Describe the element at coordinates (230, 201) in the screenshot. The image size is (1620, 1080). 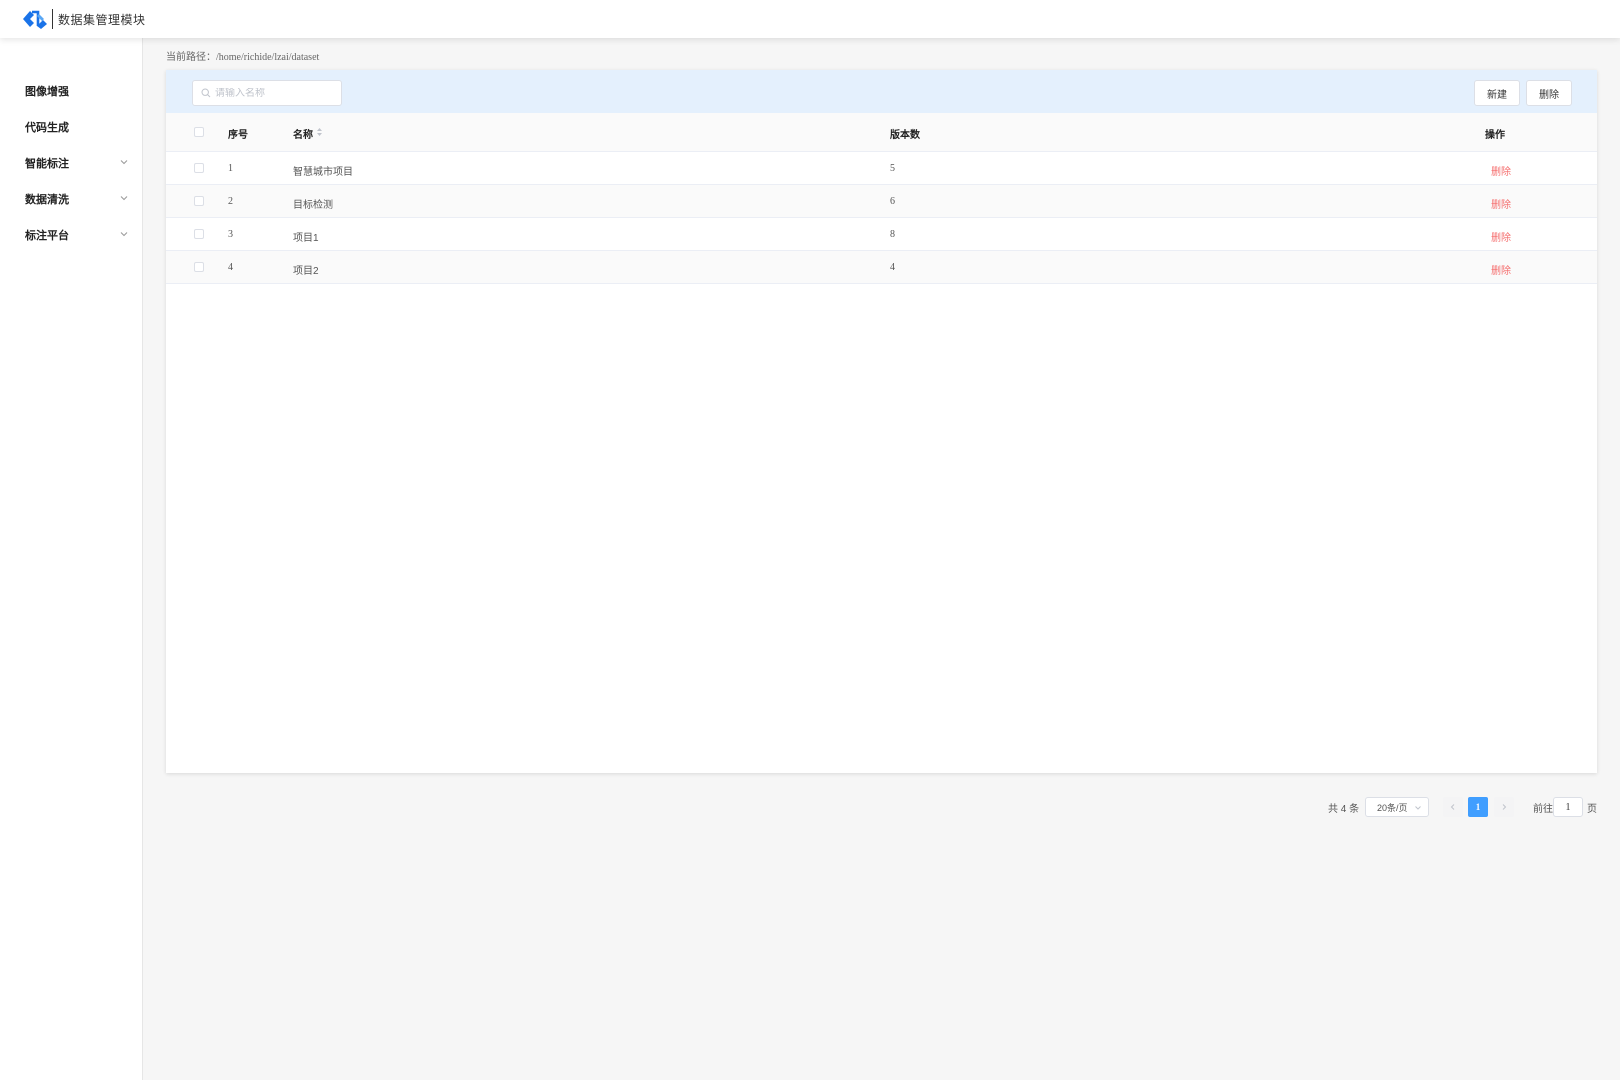
I see `cell-index: 2` at that location.